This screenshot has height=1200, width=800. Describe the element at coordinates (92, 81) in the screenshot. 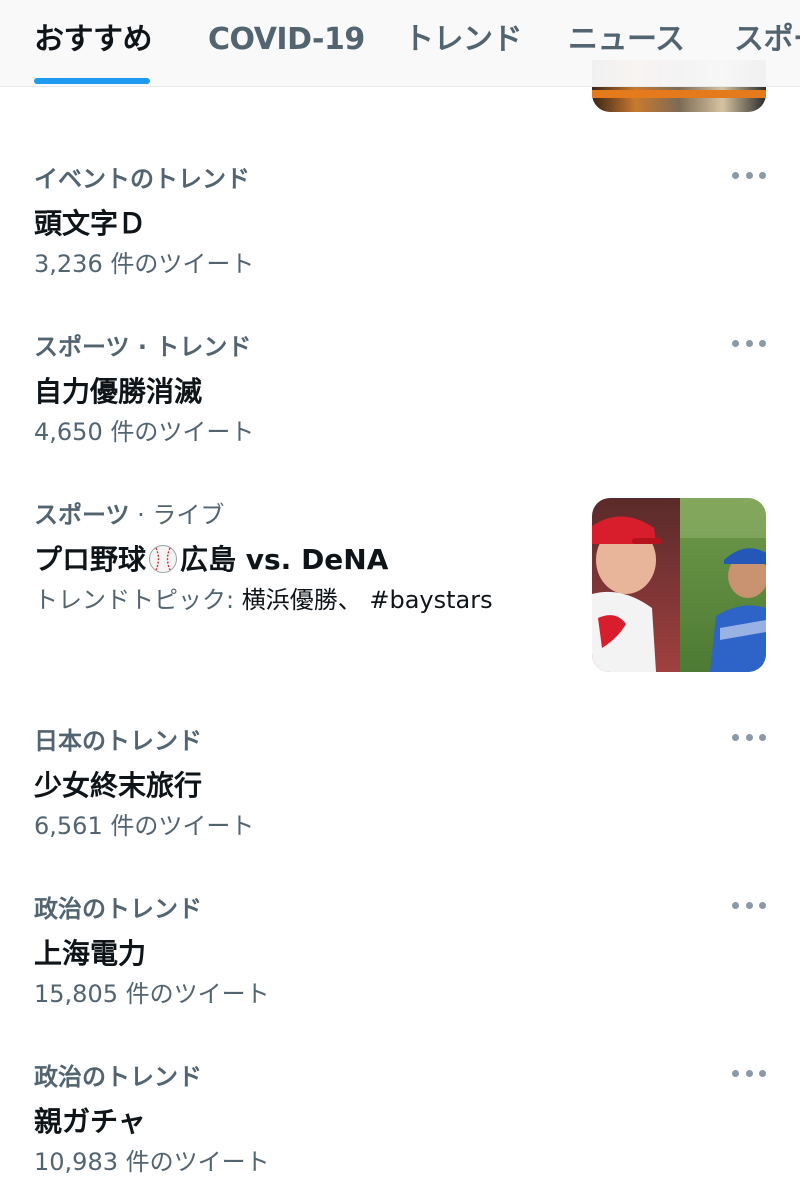

I see `active-tab-indicator` at that location.